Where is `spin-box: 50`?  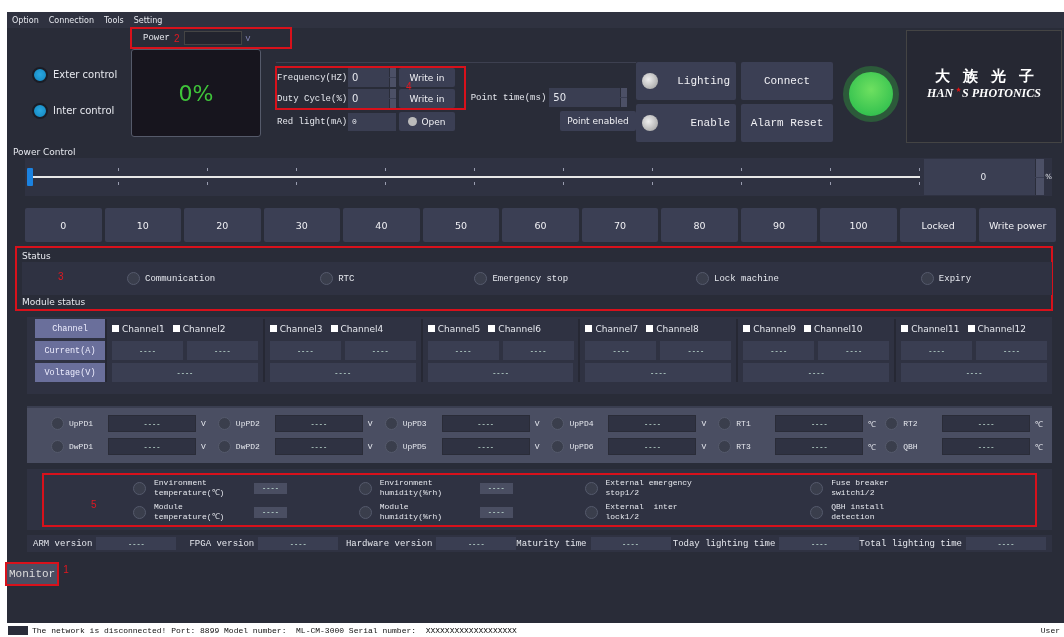
spin-box: 50 is located at coordinates (588, 97).